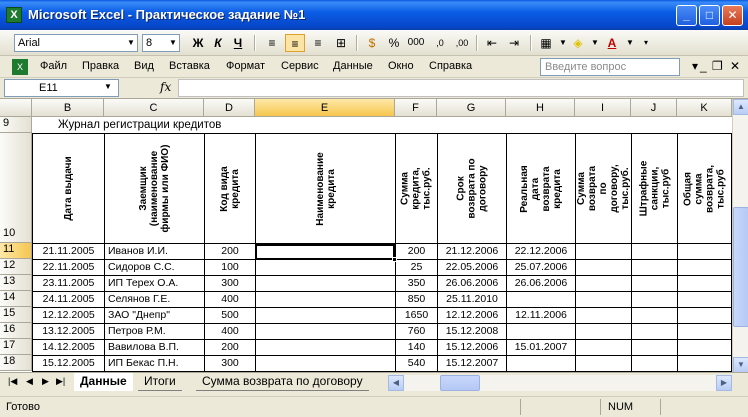 The image size is (748, 417). What do you see at coordinates (686, 15) in the screenshot?
I see `minimize-button: _` at bounding box center [686, 15].